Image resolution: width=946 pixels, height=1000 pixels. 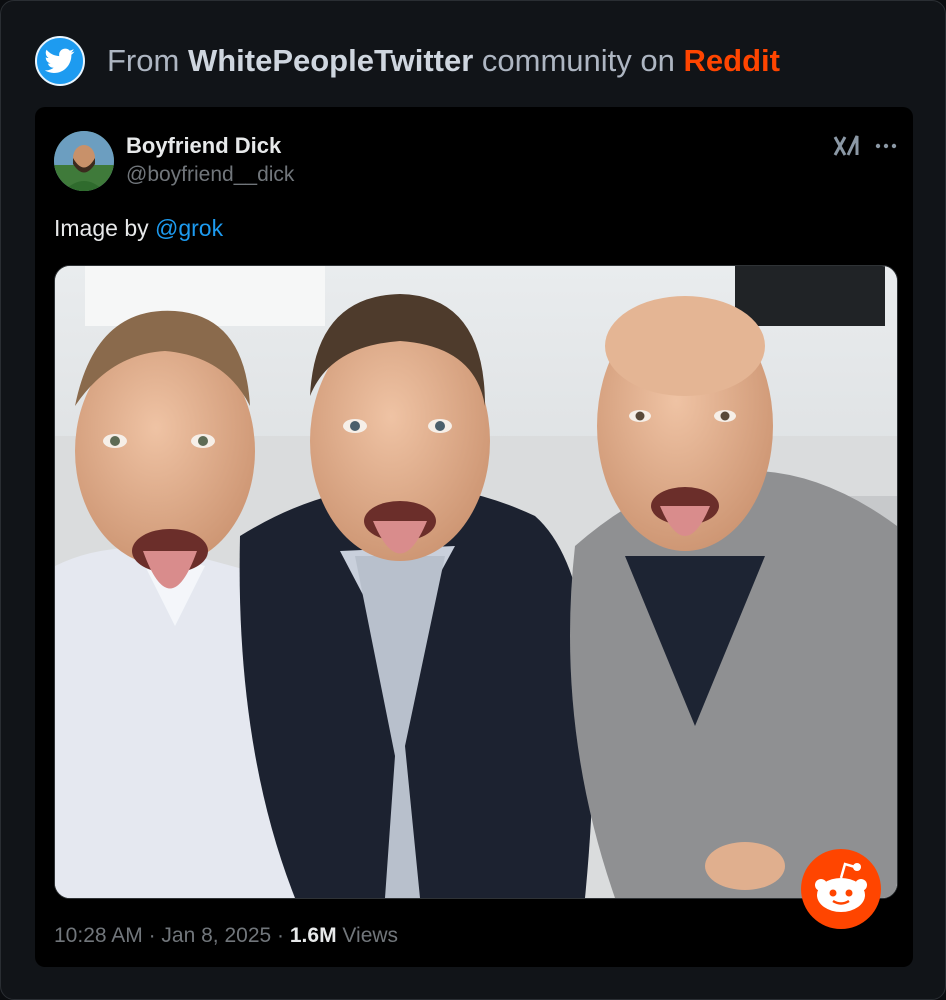 I want to click on platform-link: Reddit, so click(x=732, y=60).